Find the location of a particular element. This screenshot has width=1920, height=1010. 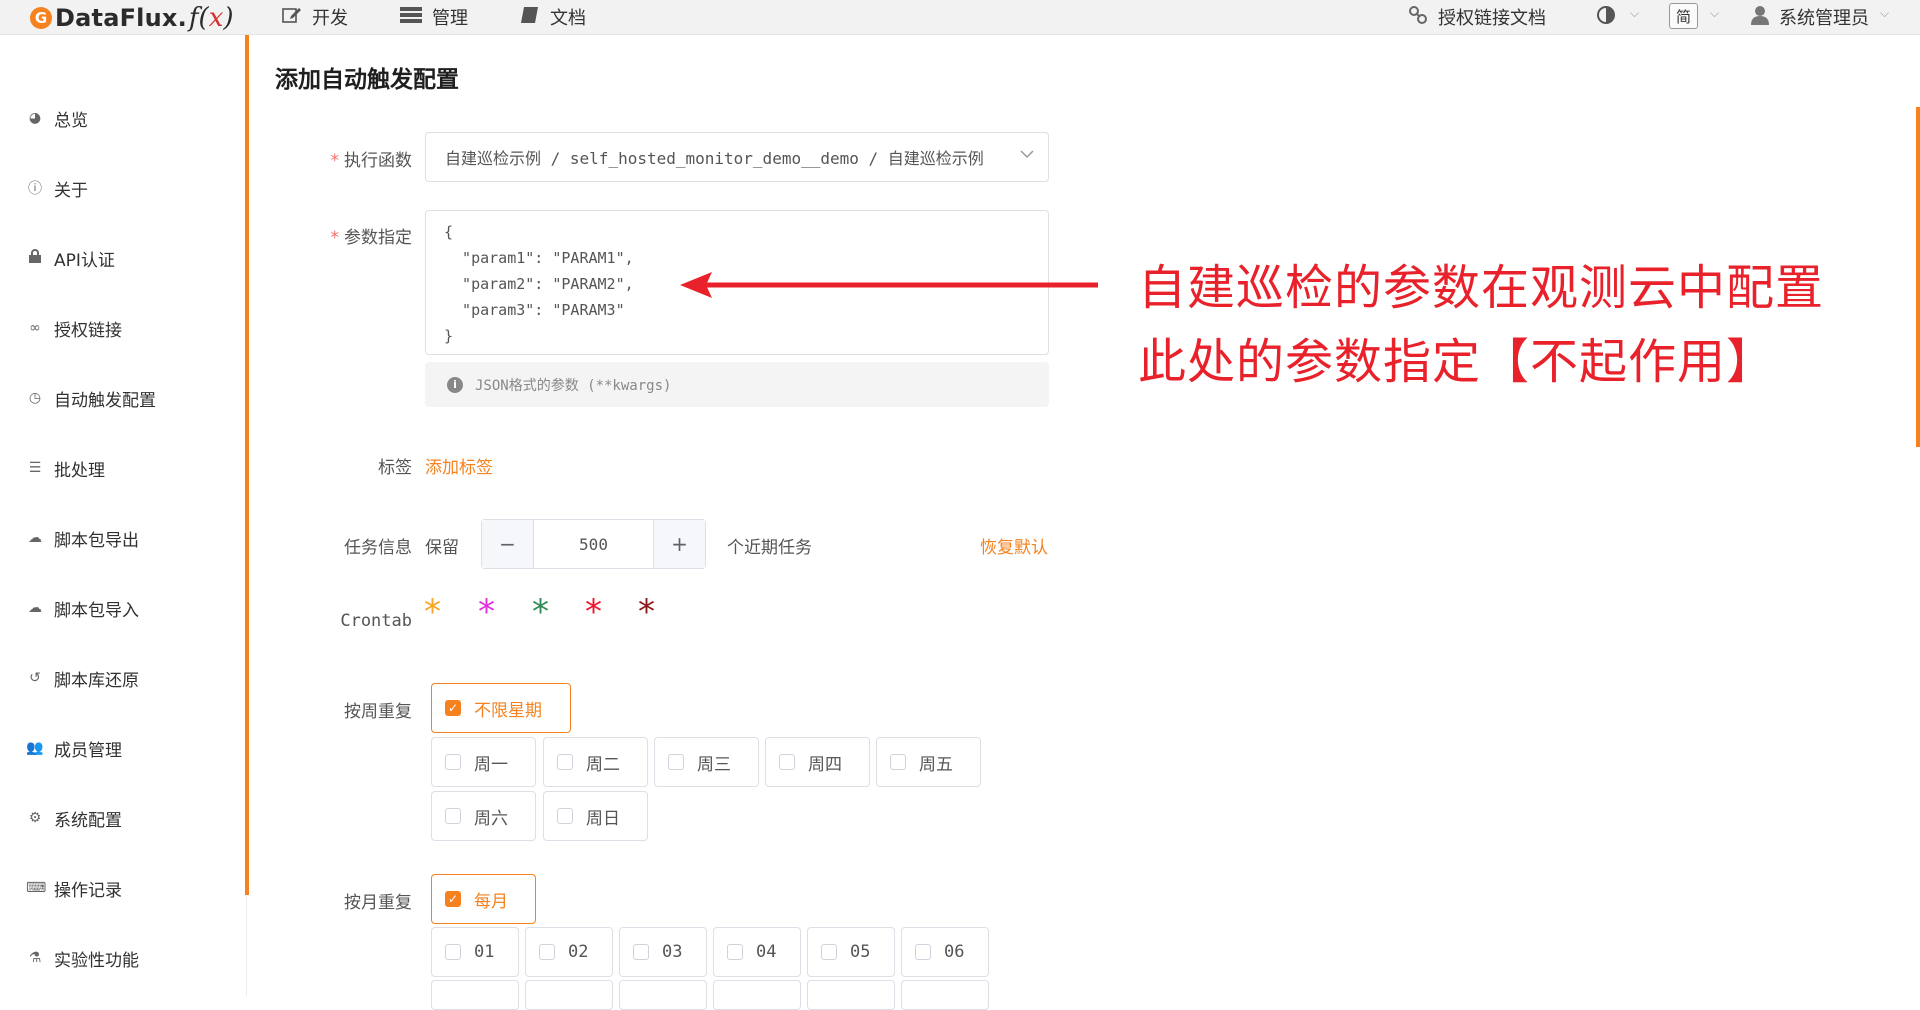

sidebar-item-batch: ☰ 批处理 is located at coordinates (65, 468).